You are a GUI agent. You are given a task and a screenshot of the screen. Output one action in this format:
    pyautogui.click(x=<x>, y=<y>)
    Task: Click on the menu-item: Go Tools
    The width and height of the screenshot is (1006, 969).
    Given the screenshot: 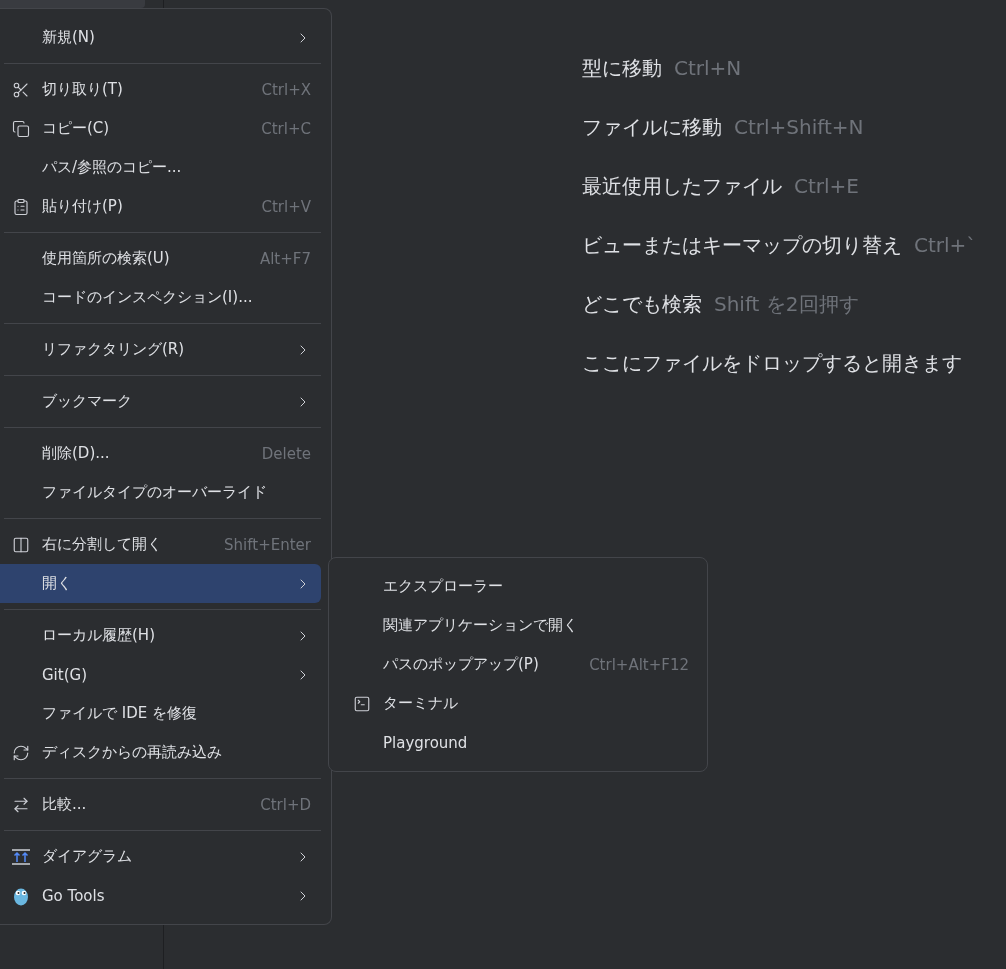 What is the action you would take?
    pyautogui.click(x=160, y=895)
    